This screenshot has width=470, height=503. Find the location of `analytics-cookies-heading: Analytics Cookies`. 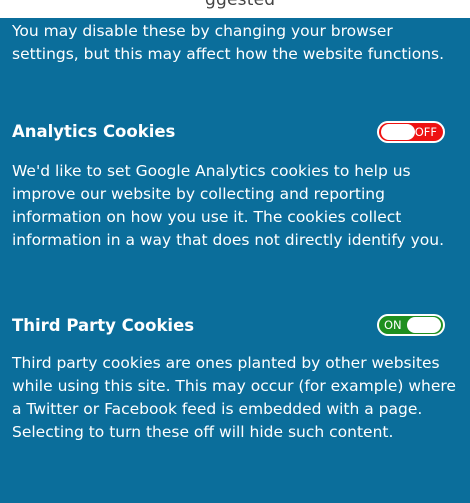

analytics-cookies-heading: Analytics Cookies is located at coordinates (94, 131).